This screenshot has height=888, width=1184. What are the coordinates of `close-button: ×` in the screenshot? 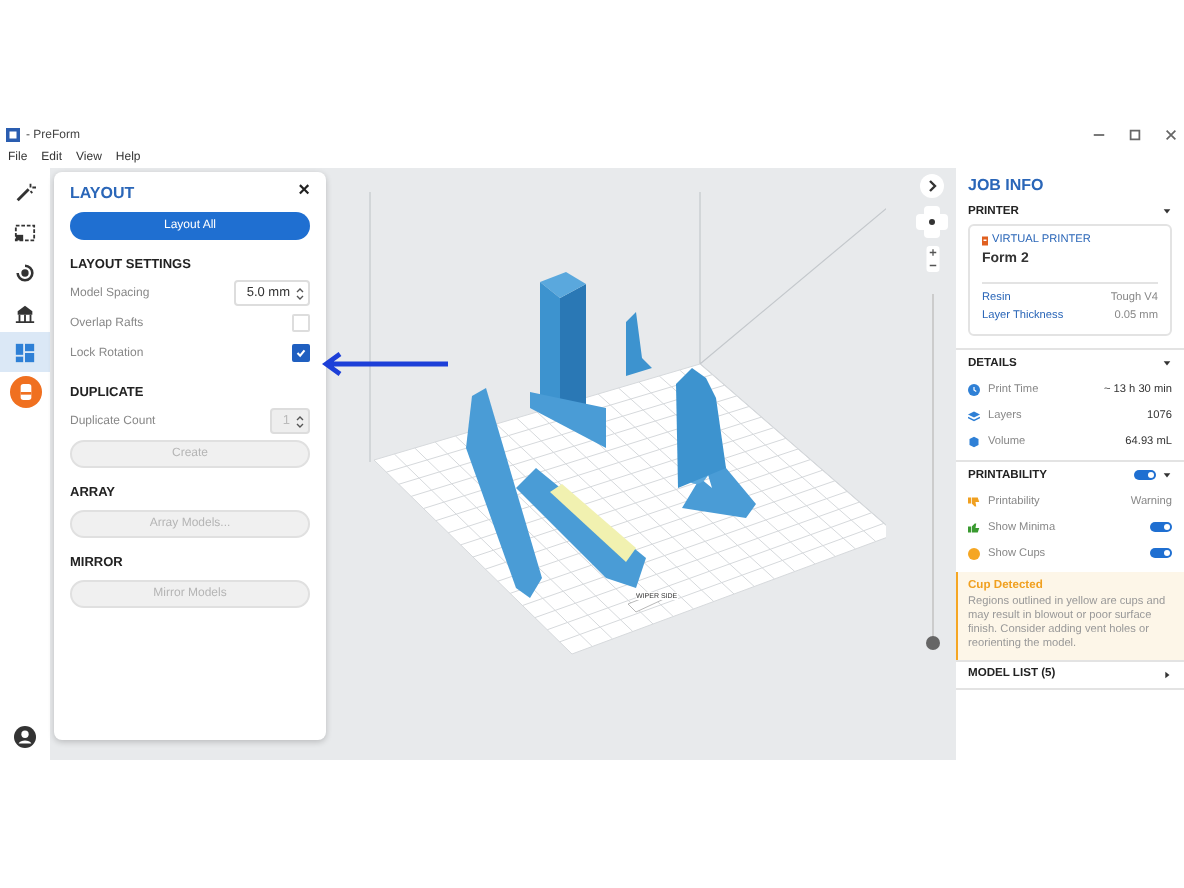 It's located at (304, 192).